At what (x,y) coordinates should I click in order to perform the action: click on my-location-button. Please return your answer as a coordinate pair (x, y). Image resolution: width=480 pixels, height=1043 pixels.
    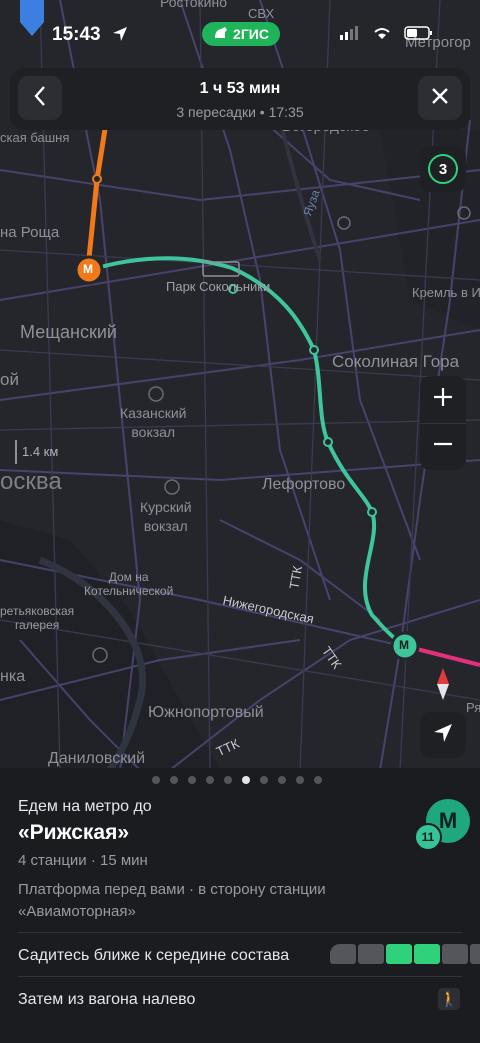
    Looking at the image, I should click on (443, 735).